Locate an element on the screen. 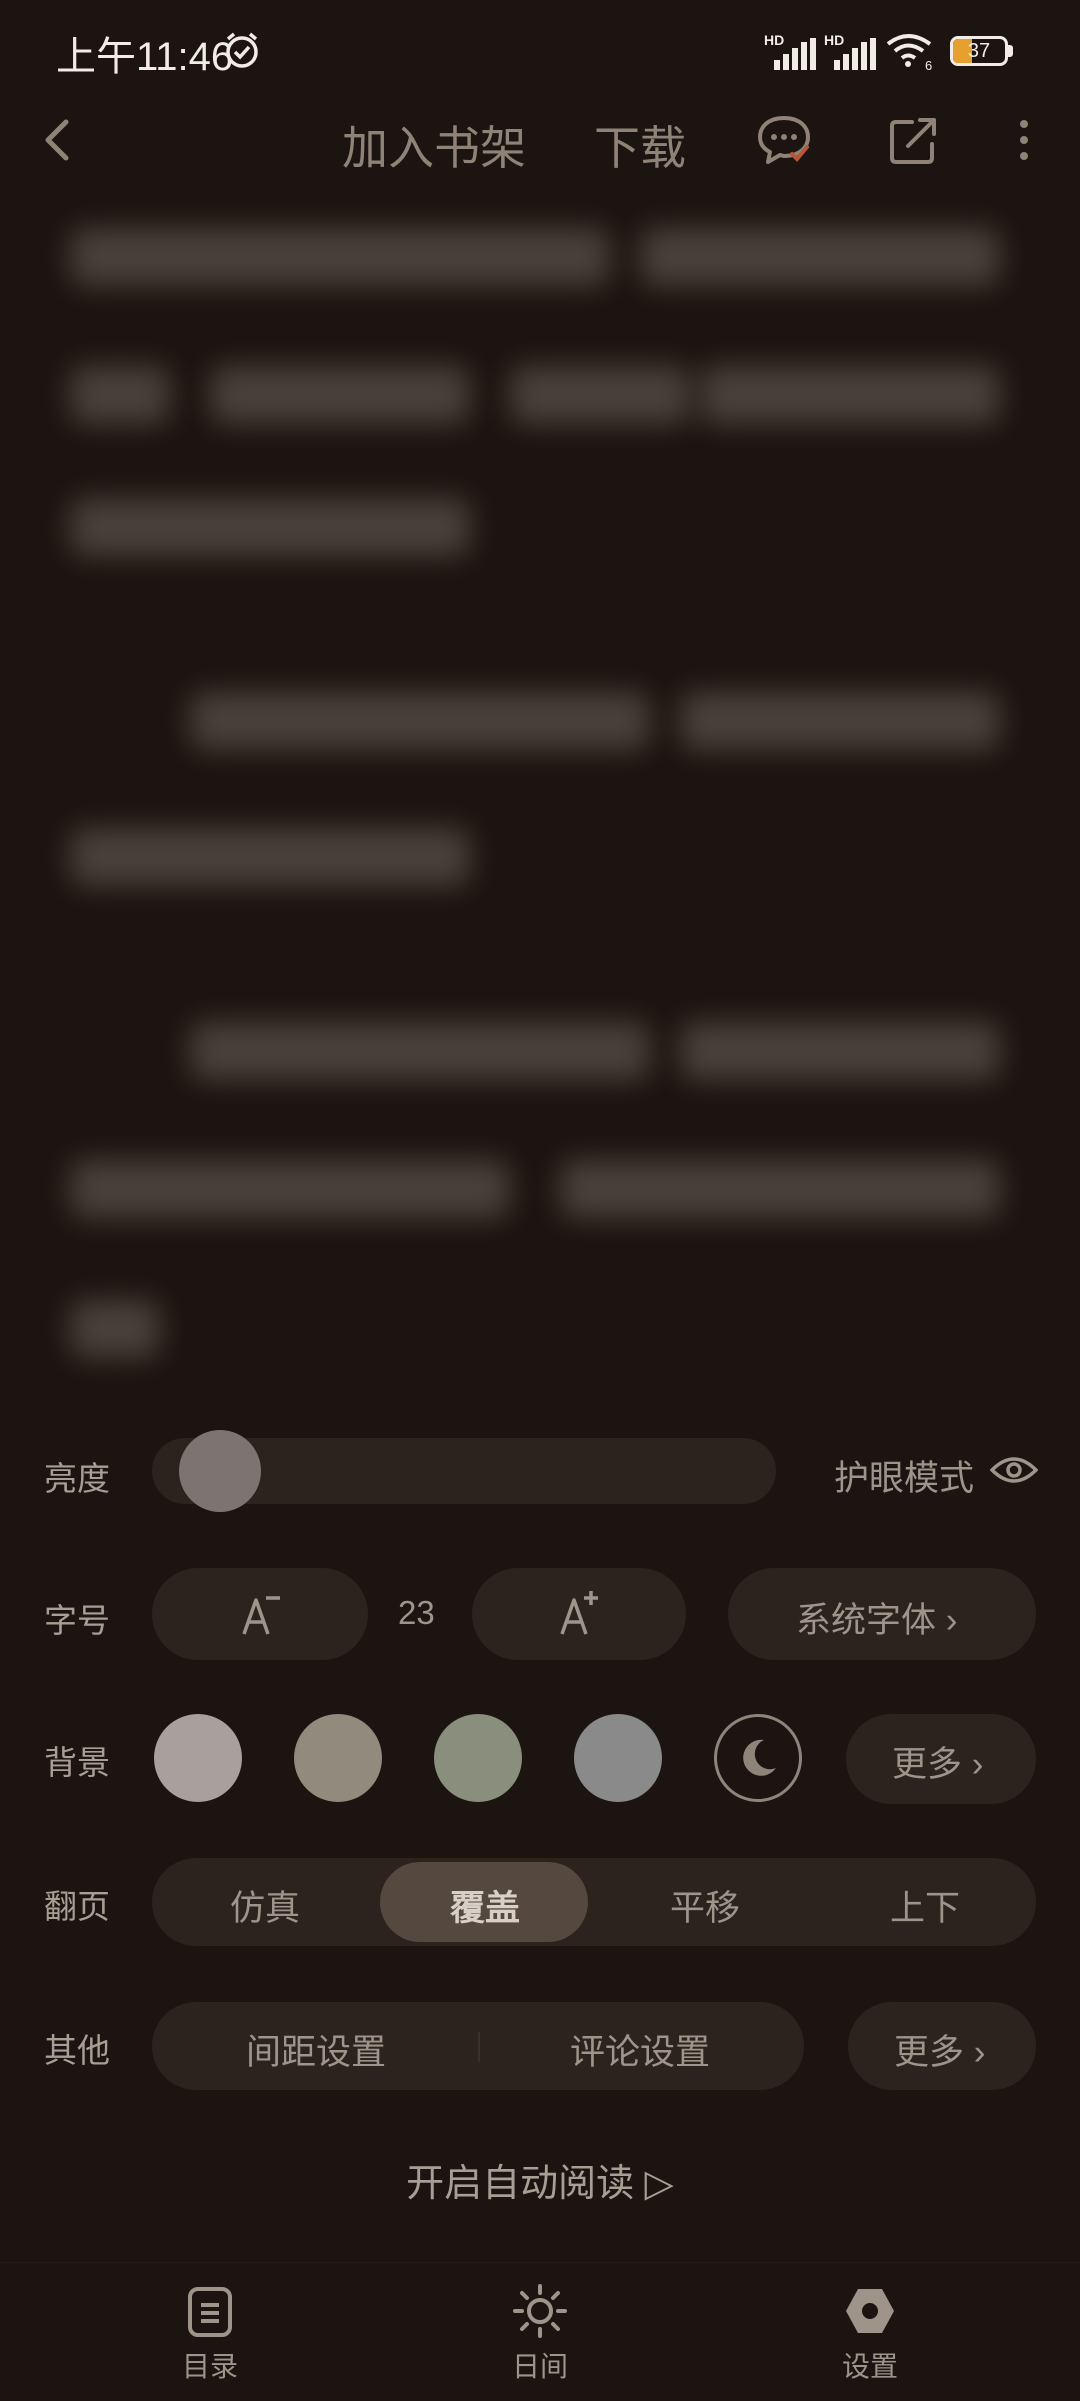  wifi-label: 6 is located at coordinates (928, 64).